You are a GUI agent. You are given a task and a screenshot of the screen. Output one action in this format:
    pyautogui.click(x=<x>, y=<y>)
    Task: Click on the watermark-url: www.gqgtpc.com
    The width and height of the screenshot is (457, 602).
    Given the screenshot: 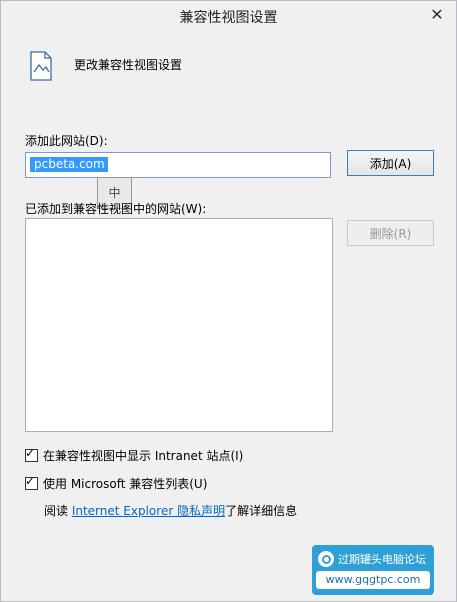 What is the action you would take?
    pyautogui.click(x=373, y=580)
    